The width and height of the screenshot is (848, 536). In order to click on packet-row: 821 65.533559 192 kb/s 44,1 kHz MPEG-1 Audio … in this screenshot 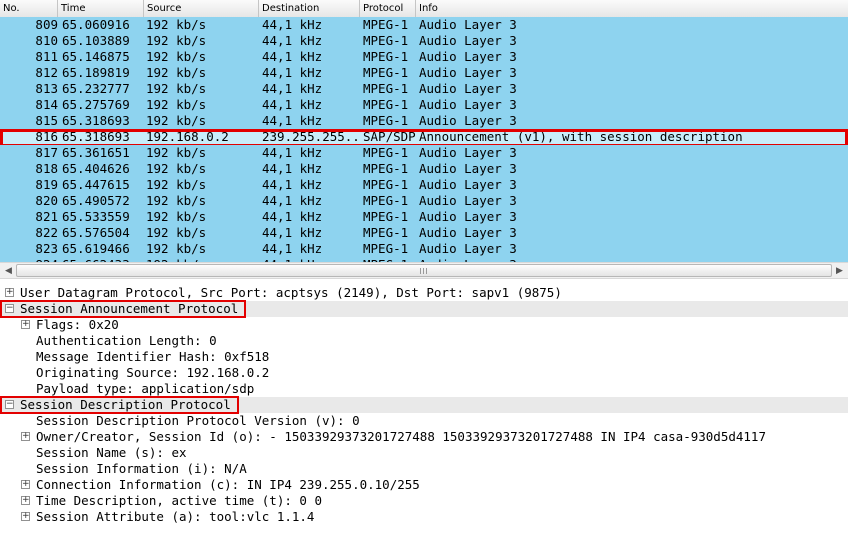, I will do `click(424, 217)`.